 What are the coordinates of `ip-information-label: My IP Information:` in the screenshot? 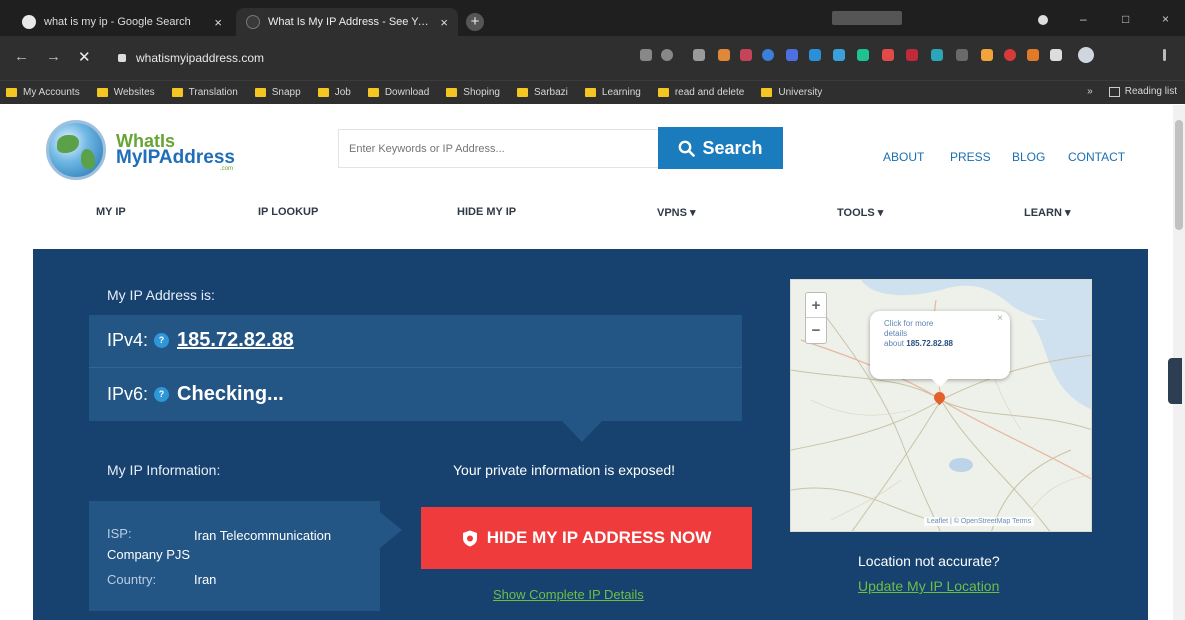 It's located at (164, 470).